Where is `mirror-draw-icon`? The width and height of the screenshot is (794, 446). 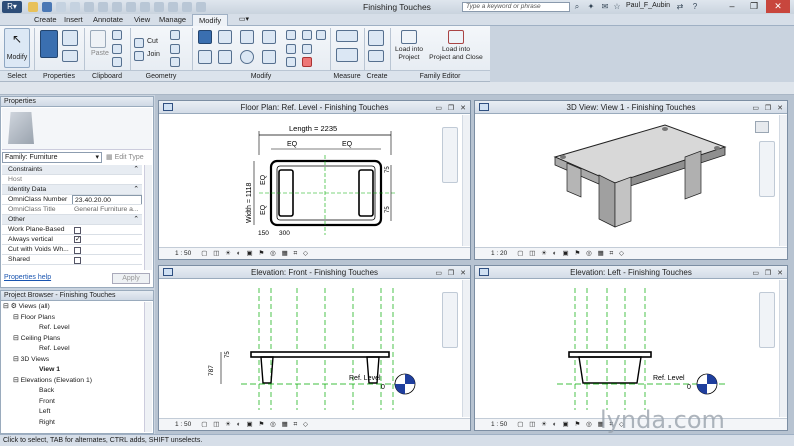
mirror-draw-icon is located at coordinates (269, 37).